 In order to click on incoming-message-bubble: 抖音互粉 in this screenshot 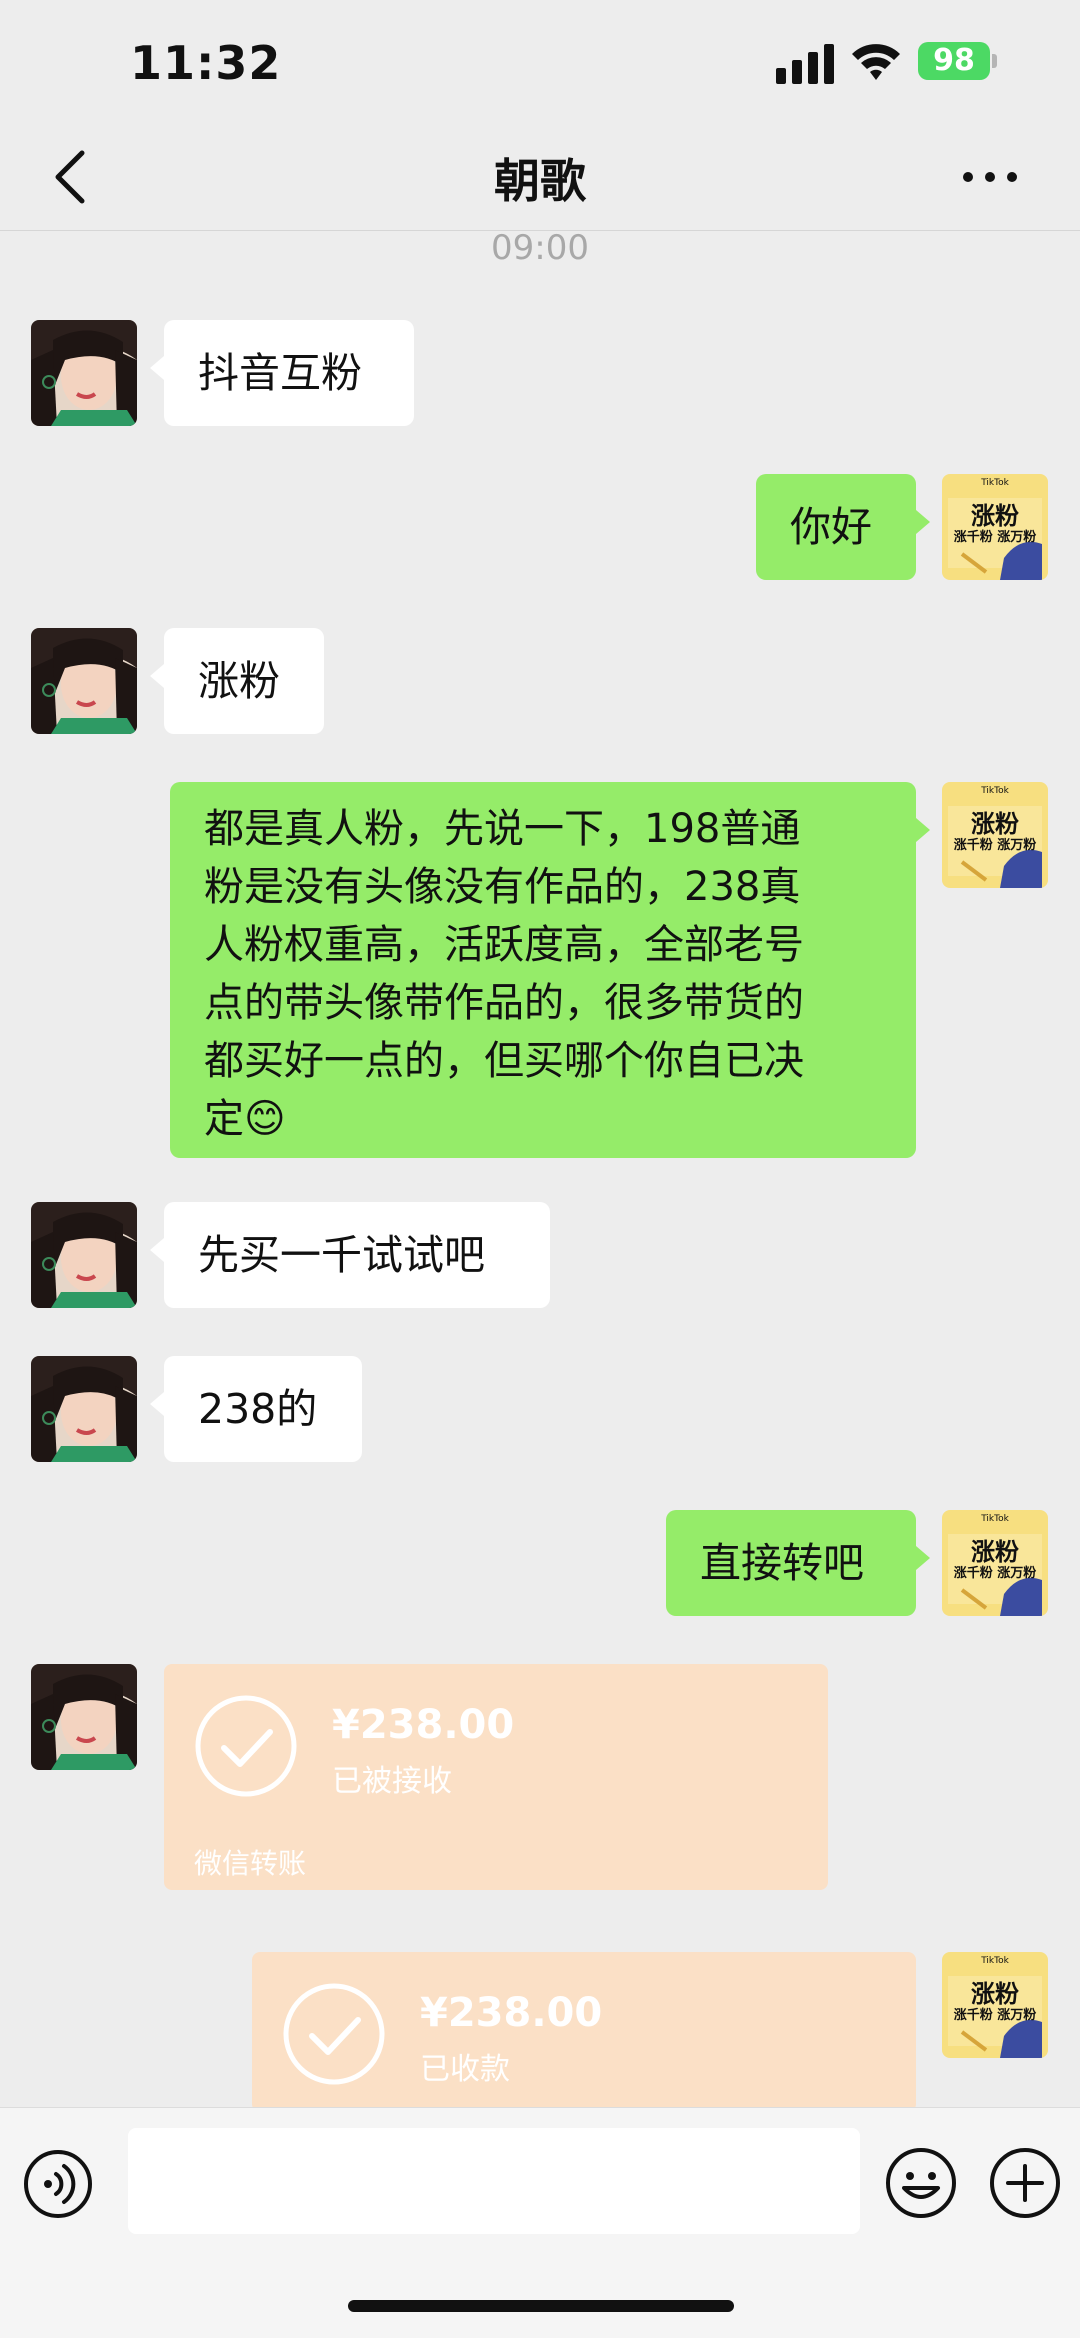, I will do `click(282, 373)`.